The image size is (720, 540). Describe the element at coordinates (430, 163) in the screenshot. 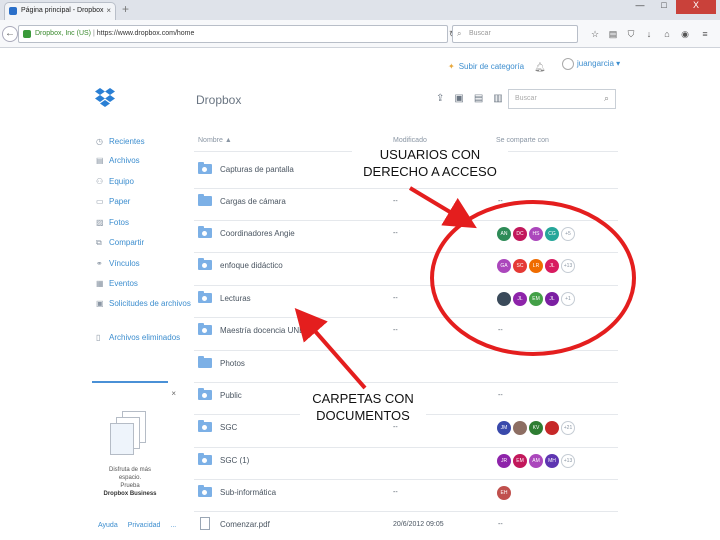

I see `annotation-users: USUARIOS CON DERECHO A ACCESO` at that location.